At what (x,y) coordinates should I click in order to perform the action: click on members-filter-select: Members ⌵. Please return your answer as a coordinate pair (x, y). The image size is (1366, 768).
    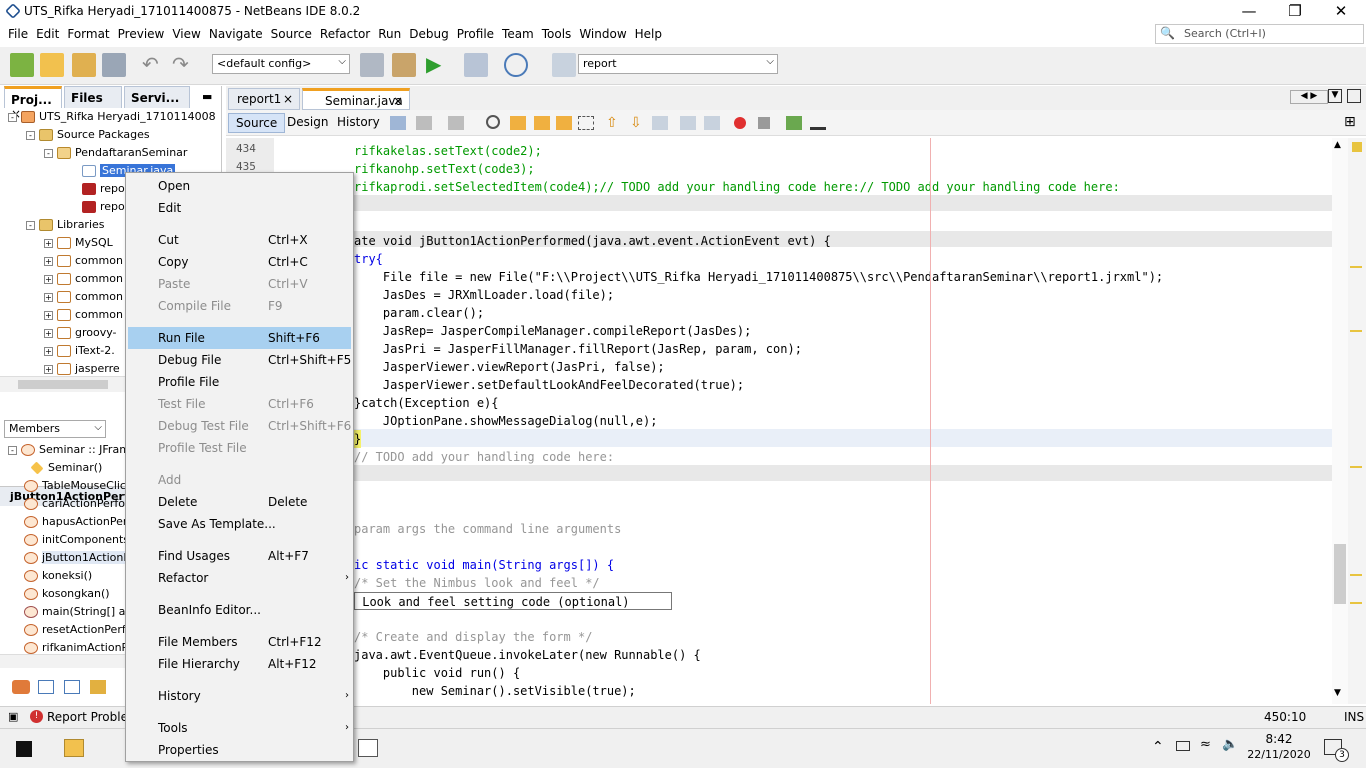
    Looking at the image, I should click on (55, 429).